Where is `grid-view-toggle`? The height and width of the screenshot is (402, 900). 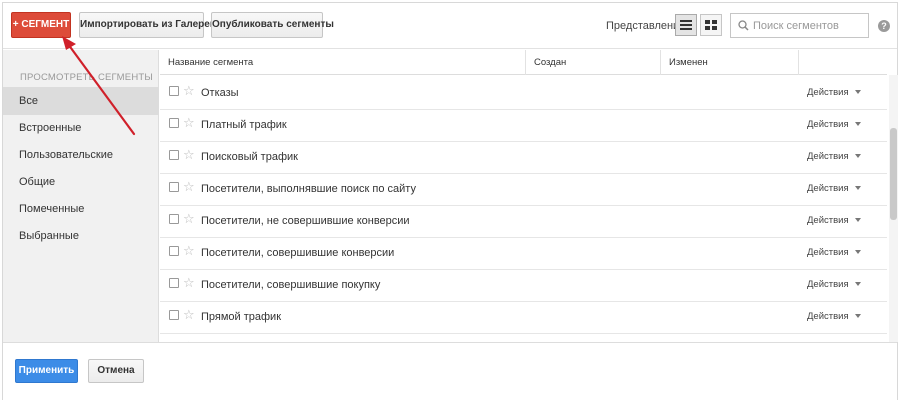 grid-view-toggle is located at coordinates (711, 25).